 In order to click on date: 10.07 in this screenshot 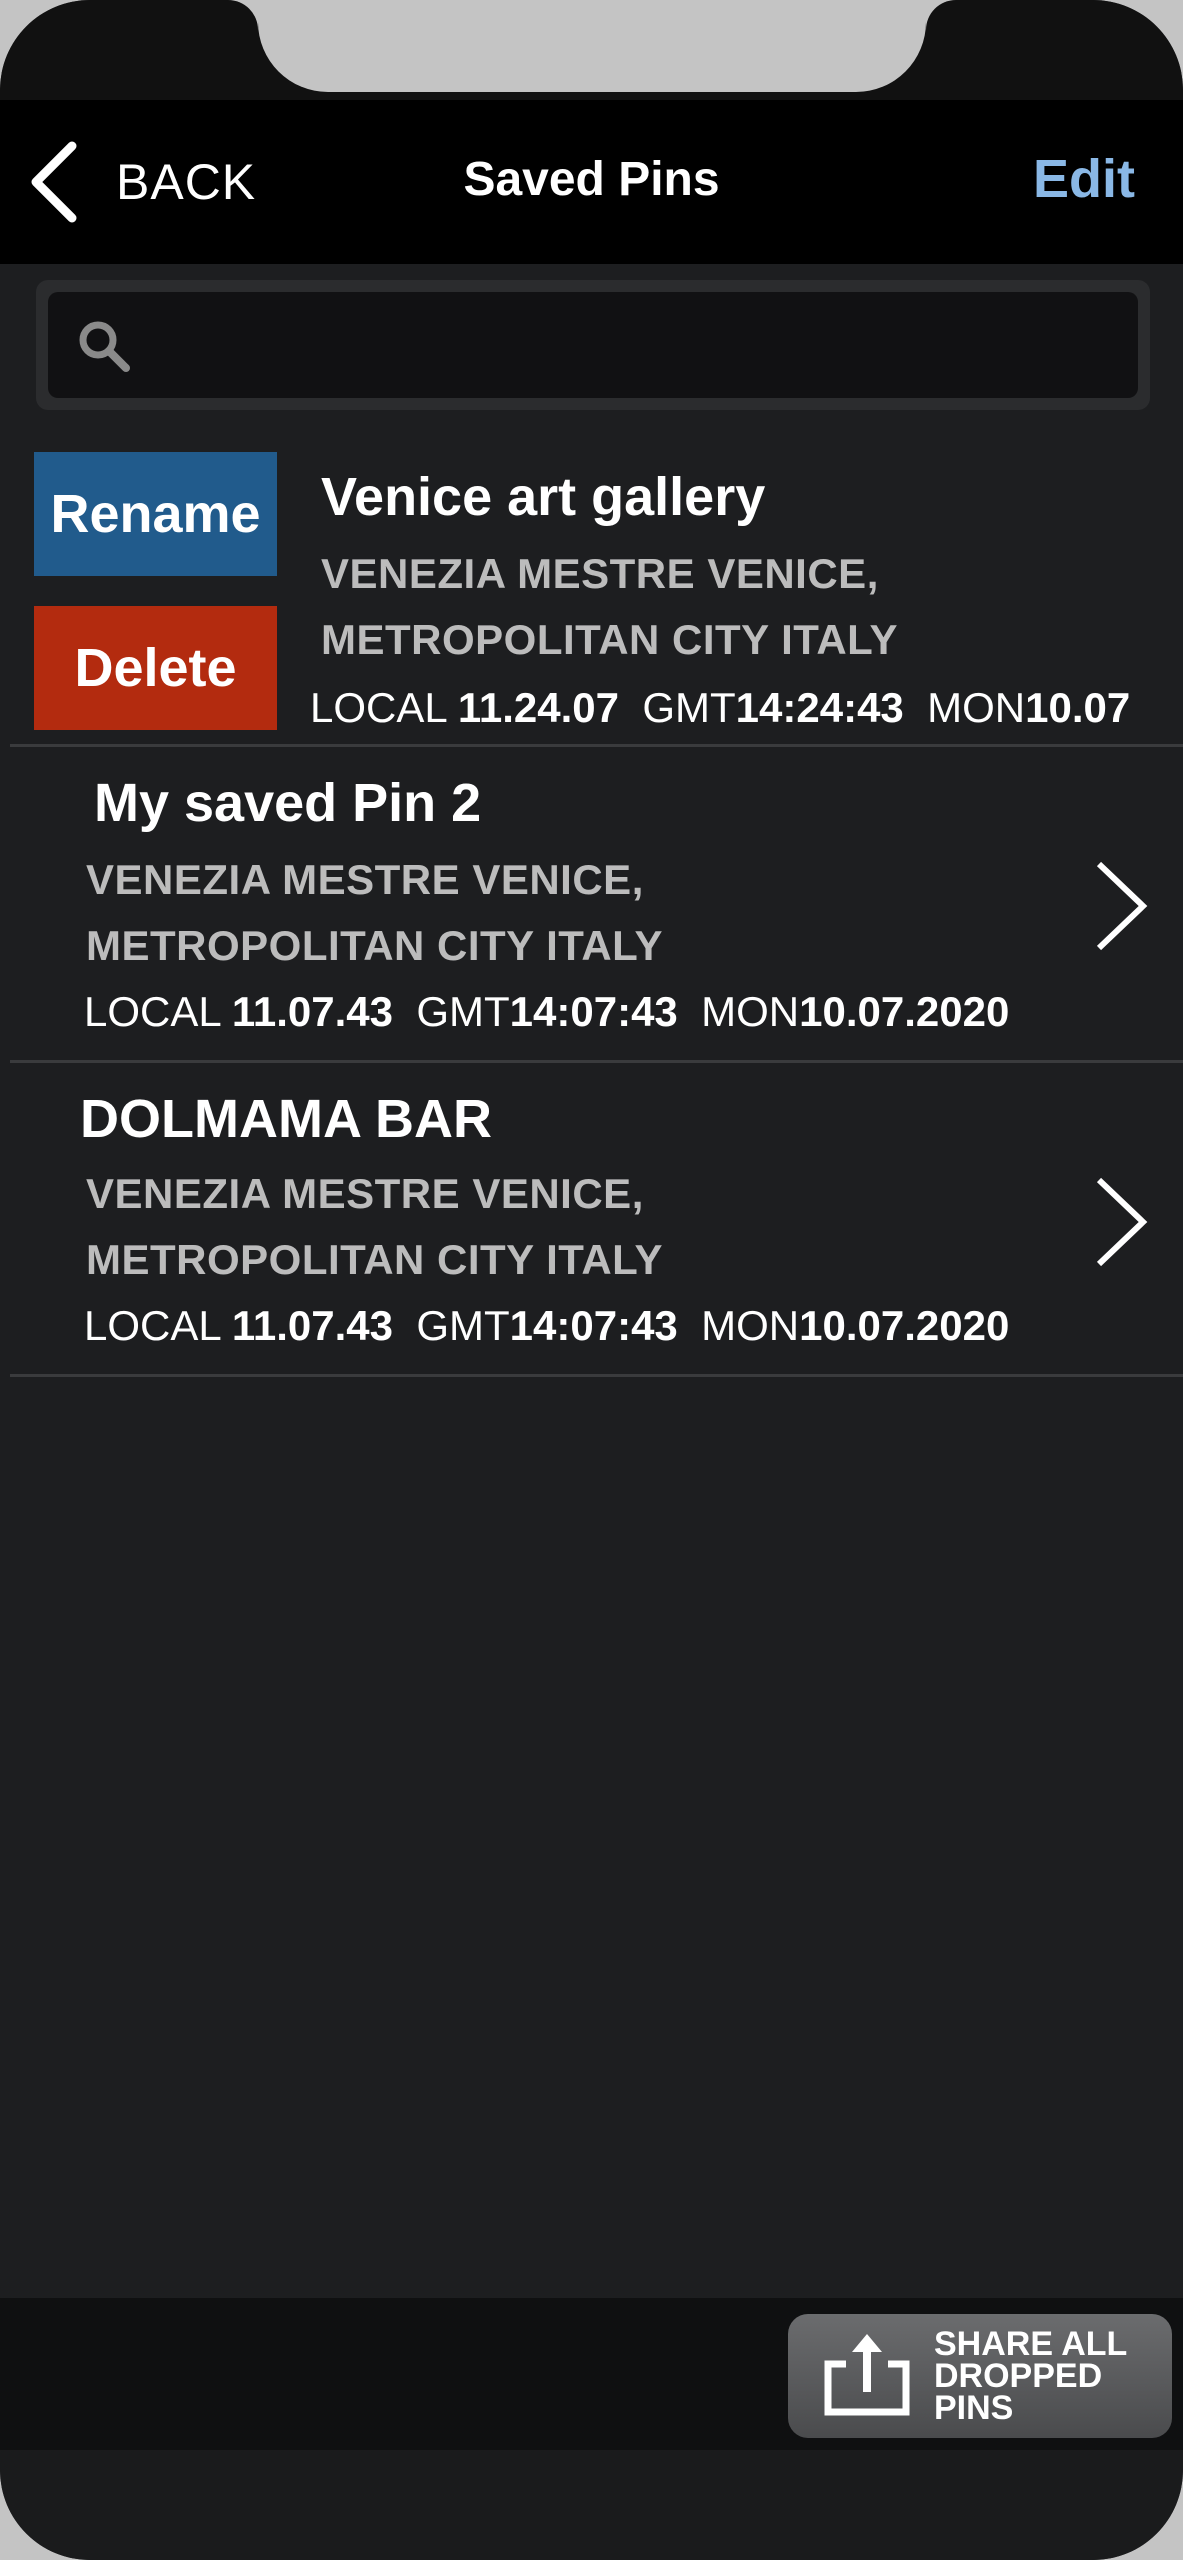, I will do `click(1078, 707)`.